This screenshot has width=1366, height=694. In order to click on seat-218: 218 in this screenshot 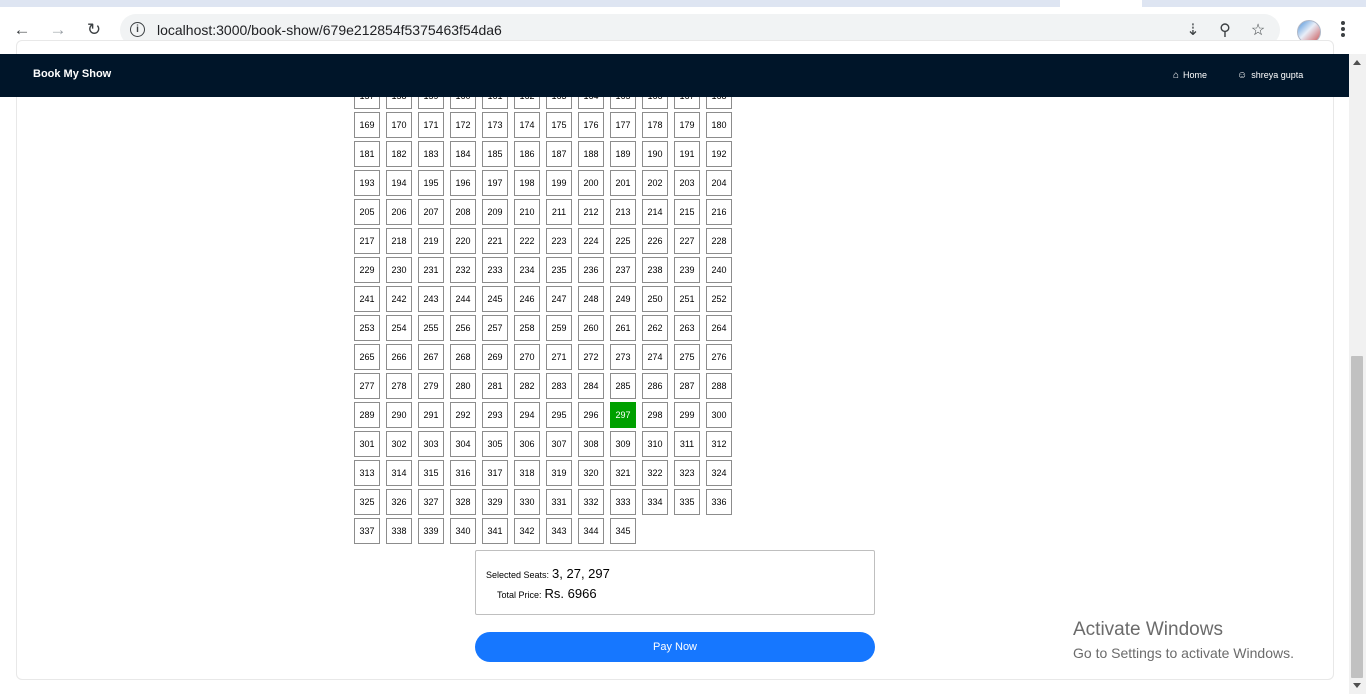, I will do `click(399, 241)`.